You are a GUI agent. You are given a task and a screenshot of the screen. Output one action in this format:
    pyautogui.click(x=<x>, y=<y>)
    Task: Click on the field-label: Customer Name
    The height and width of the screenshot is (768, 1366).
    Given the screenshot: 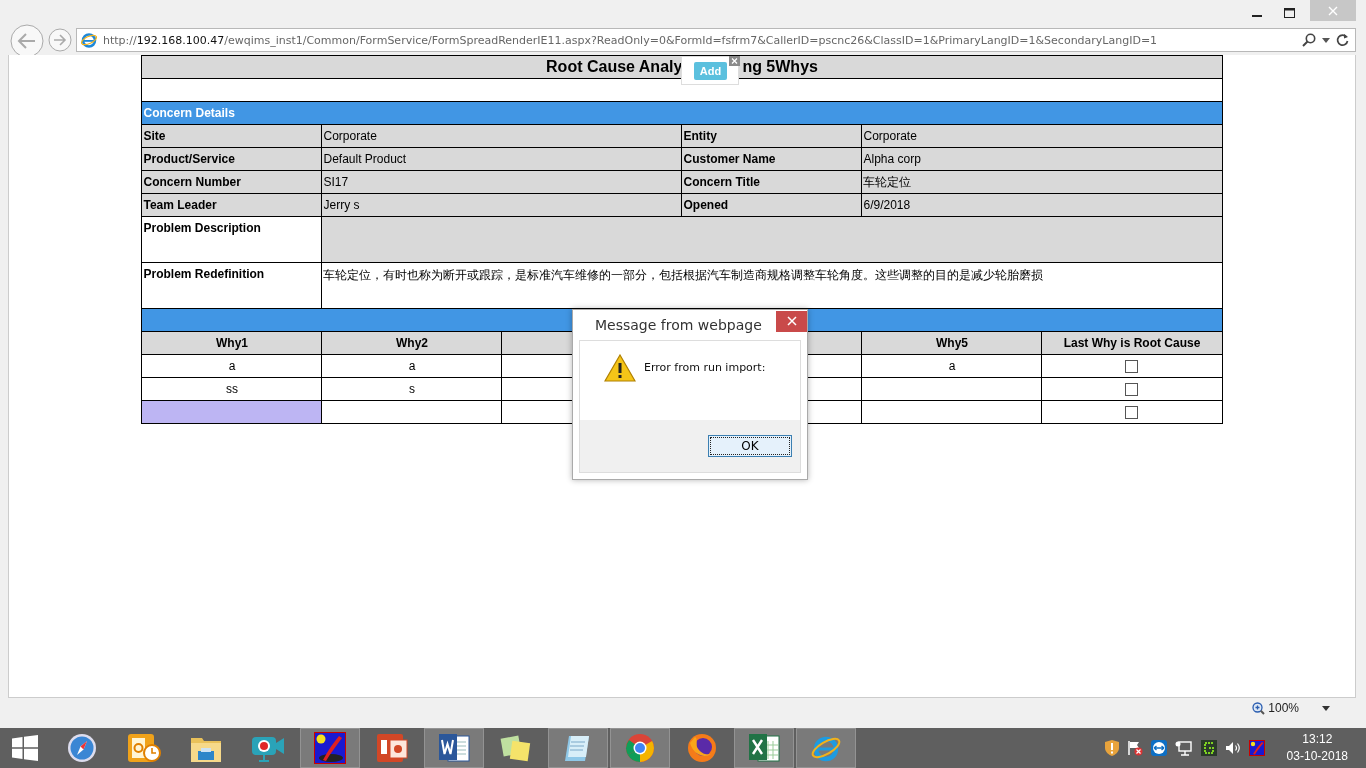 What is the action you would take?
    pyautogui.click(x=729, y=159)
    